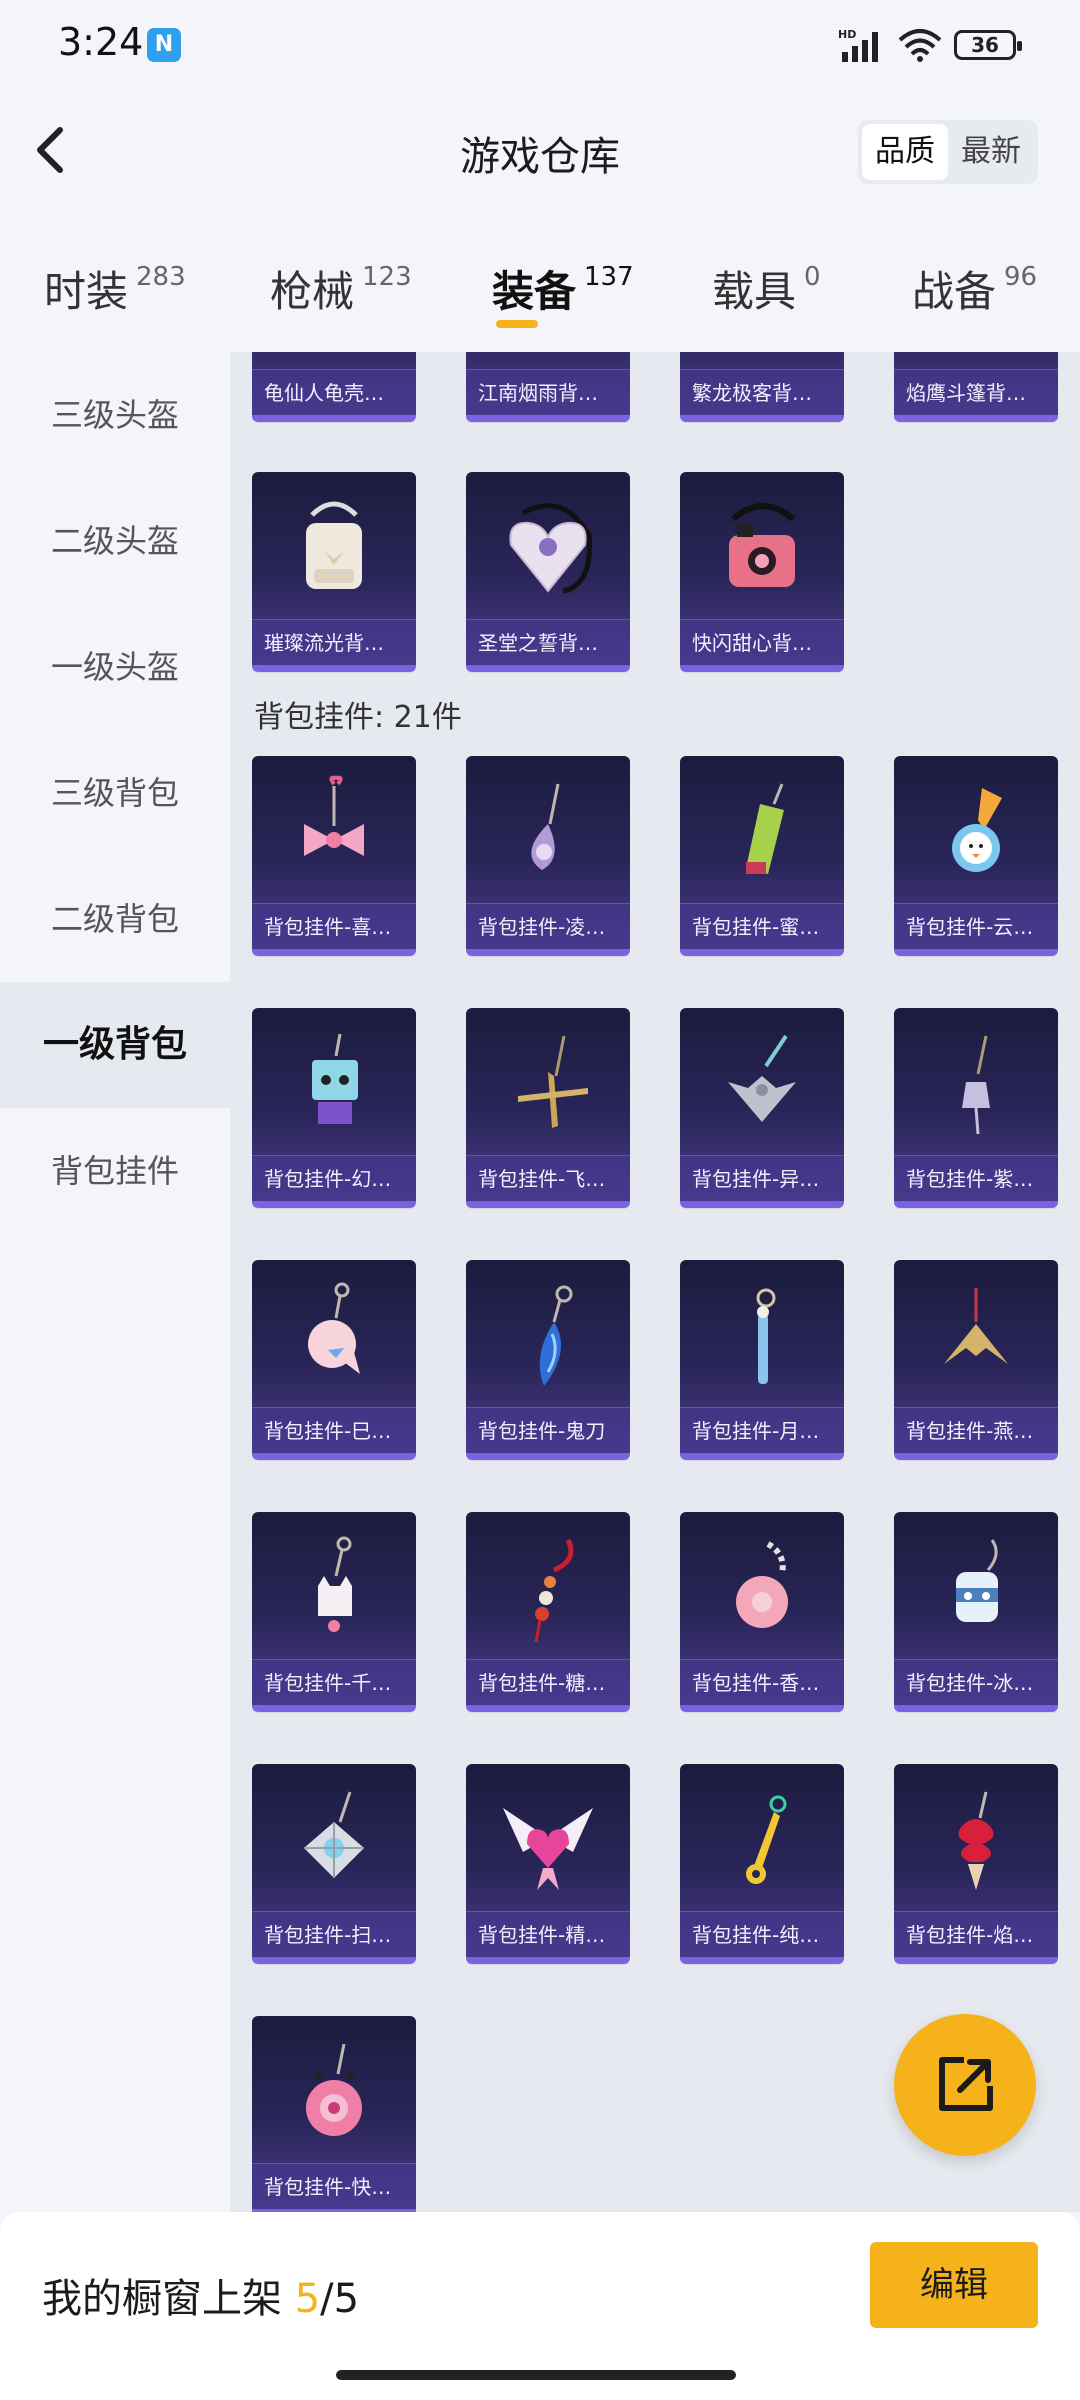  What do you see at coordinates (766, 288) in the screenshot?
I see `tab-vehicles: 载具 0` at bounding box center [766, 288].